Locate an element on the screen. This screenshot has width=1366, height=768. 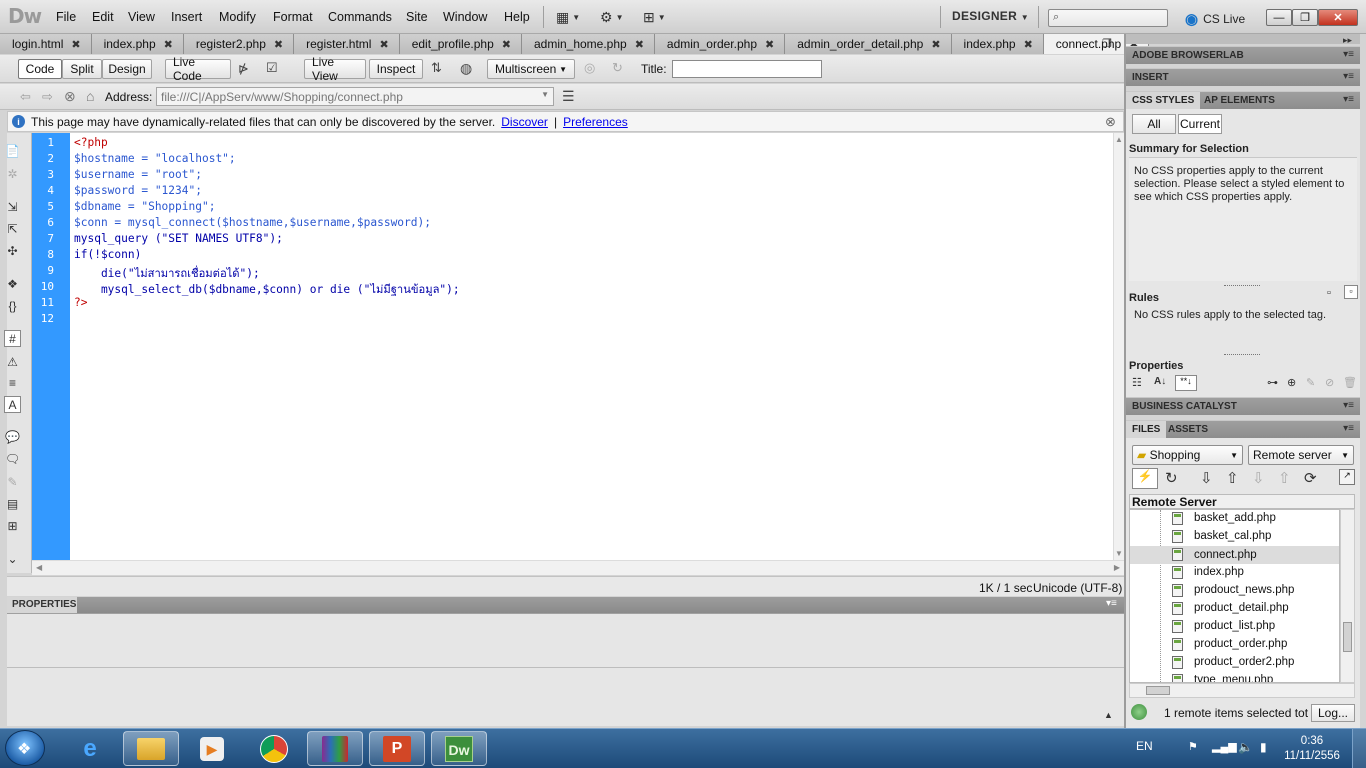
site-map-icon: ⊞ ▼ is located at coordinates (654, 17).